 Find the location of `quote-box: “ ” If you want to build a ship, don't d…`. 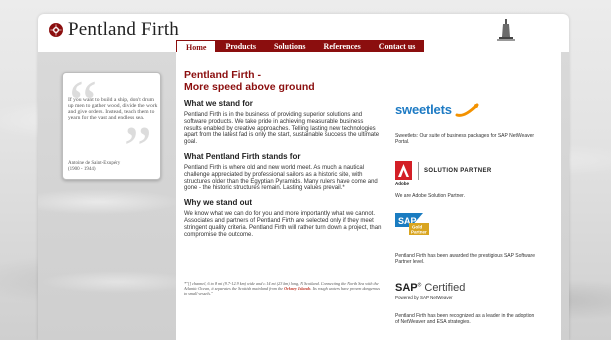

quote-box: “ ” If you want to build a ship, don't d… is located at coordinates (111, 126).